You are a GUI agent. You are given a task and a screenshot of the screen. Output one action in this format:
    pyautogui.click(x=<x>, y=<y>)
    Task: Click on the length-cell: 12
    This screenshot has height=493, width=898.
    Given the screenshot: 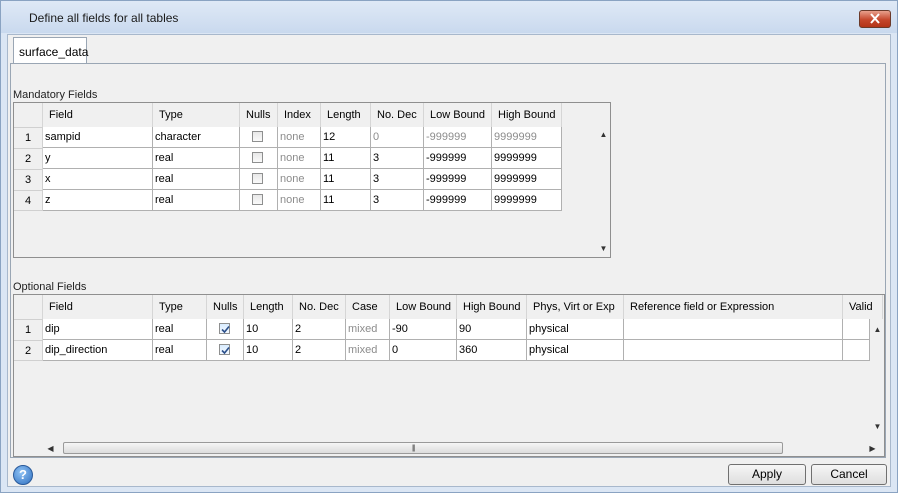 What is the action you would take?
    pyautogui.click(x=346, y=137)
    